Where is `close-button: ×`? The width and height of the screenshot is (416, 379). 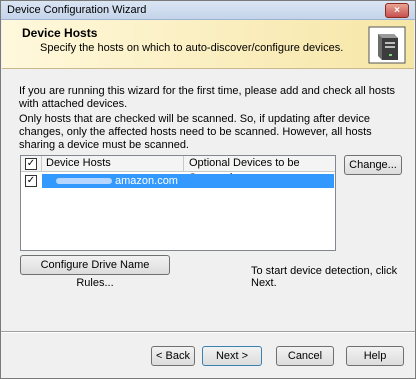
close-button: × is located at coordinates (397, 10).